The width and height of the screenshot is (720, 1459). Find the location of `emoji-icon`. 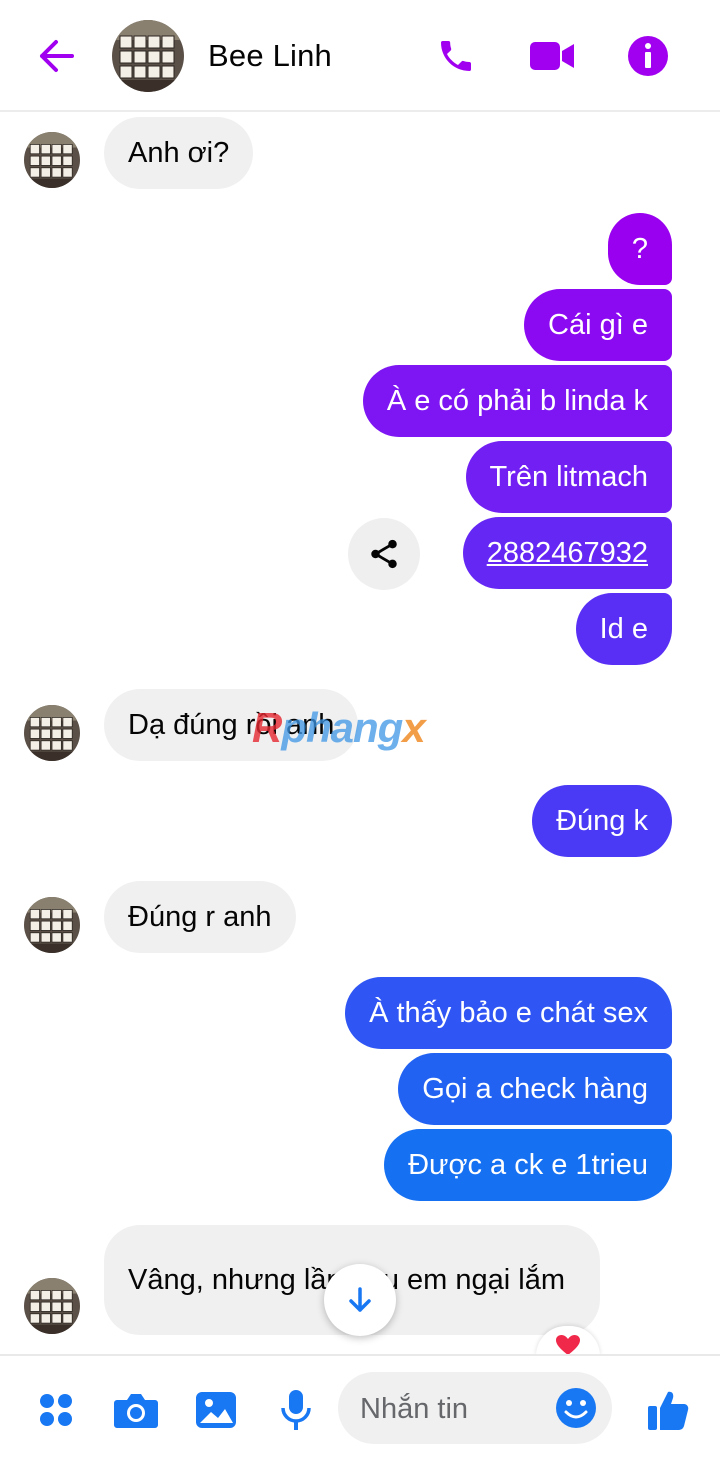

emoji-icon is located at coordinates (576, 1408).